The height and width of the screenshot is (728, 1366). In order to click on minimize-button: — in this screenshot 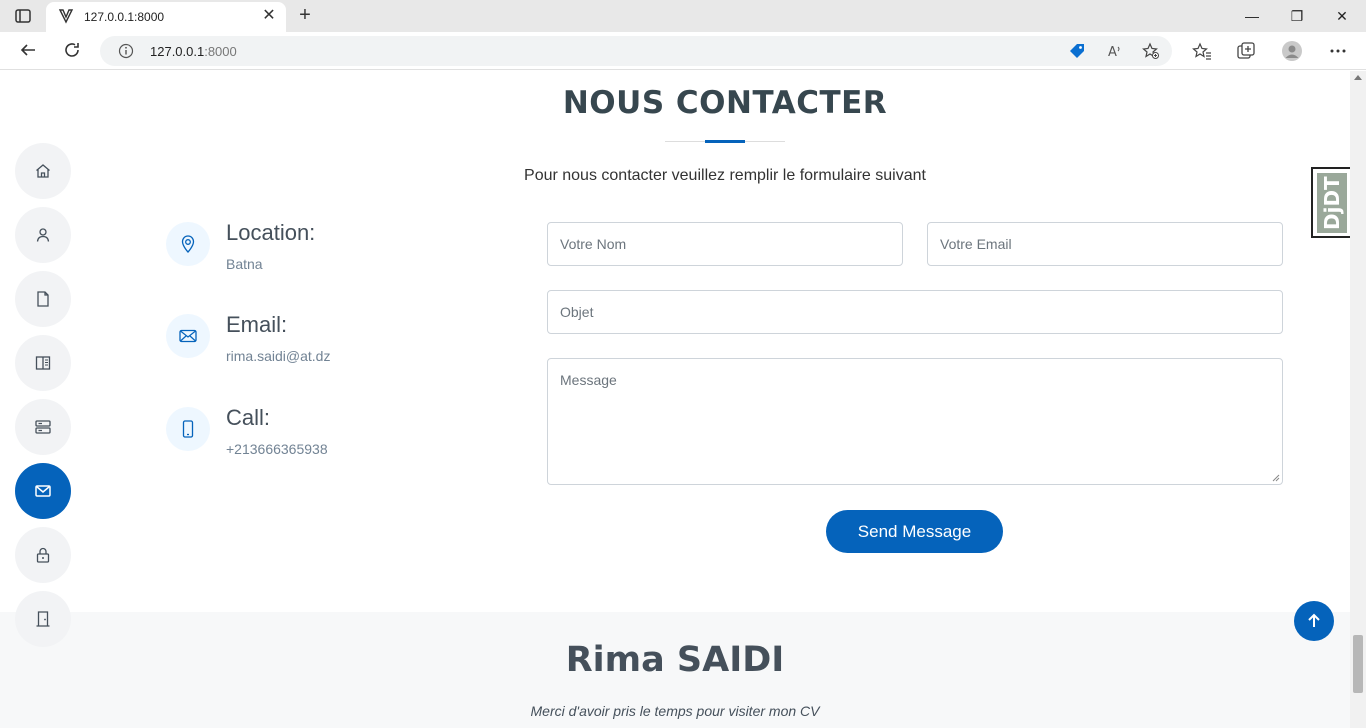, I will do `click(1252, 16)`.